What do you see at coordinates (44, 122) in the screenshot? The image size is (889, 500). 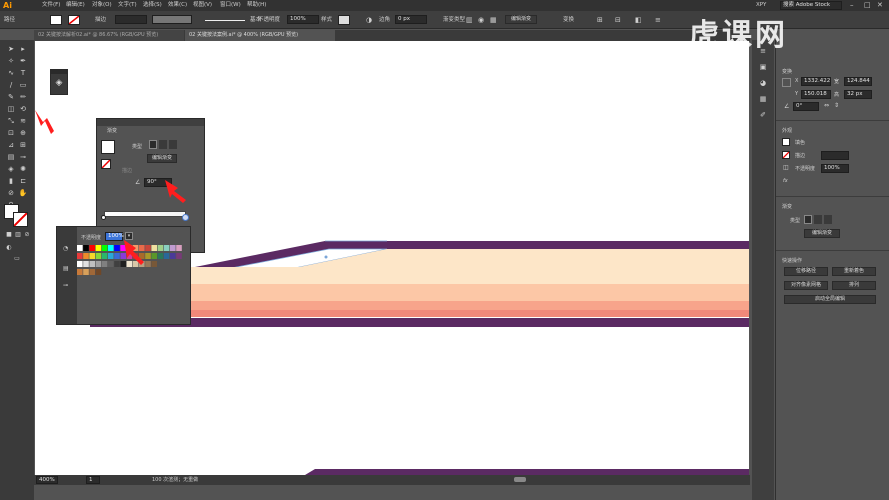 I see `arrow-annotation-toolbar` at bounding box center [44, 122].